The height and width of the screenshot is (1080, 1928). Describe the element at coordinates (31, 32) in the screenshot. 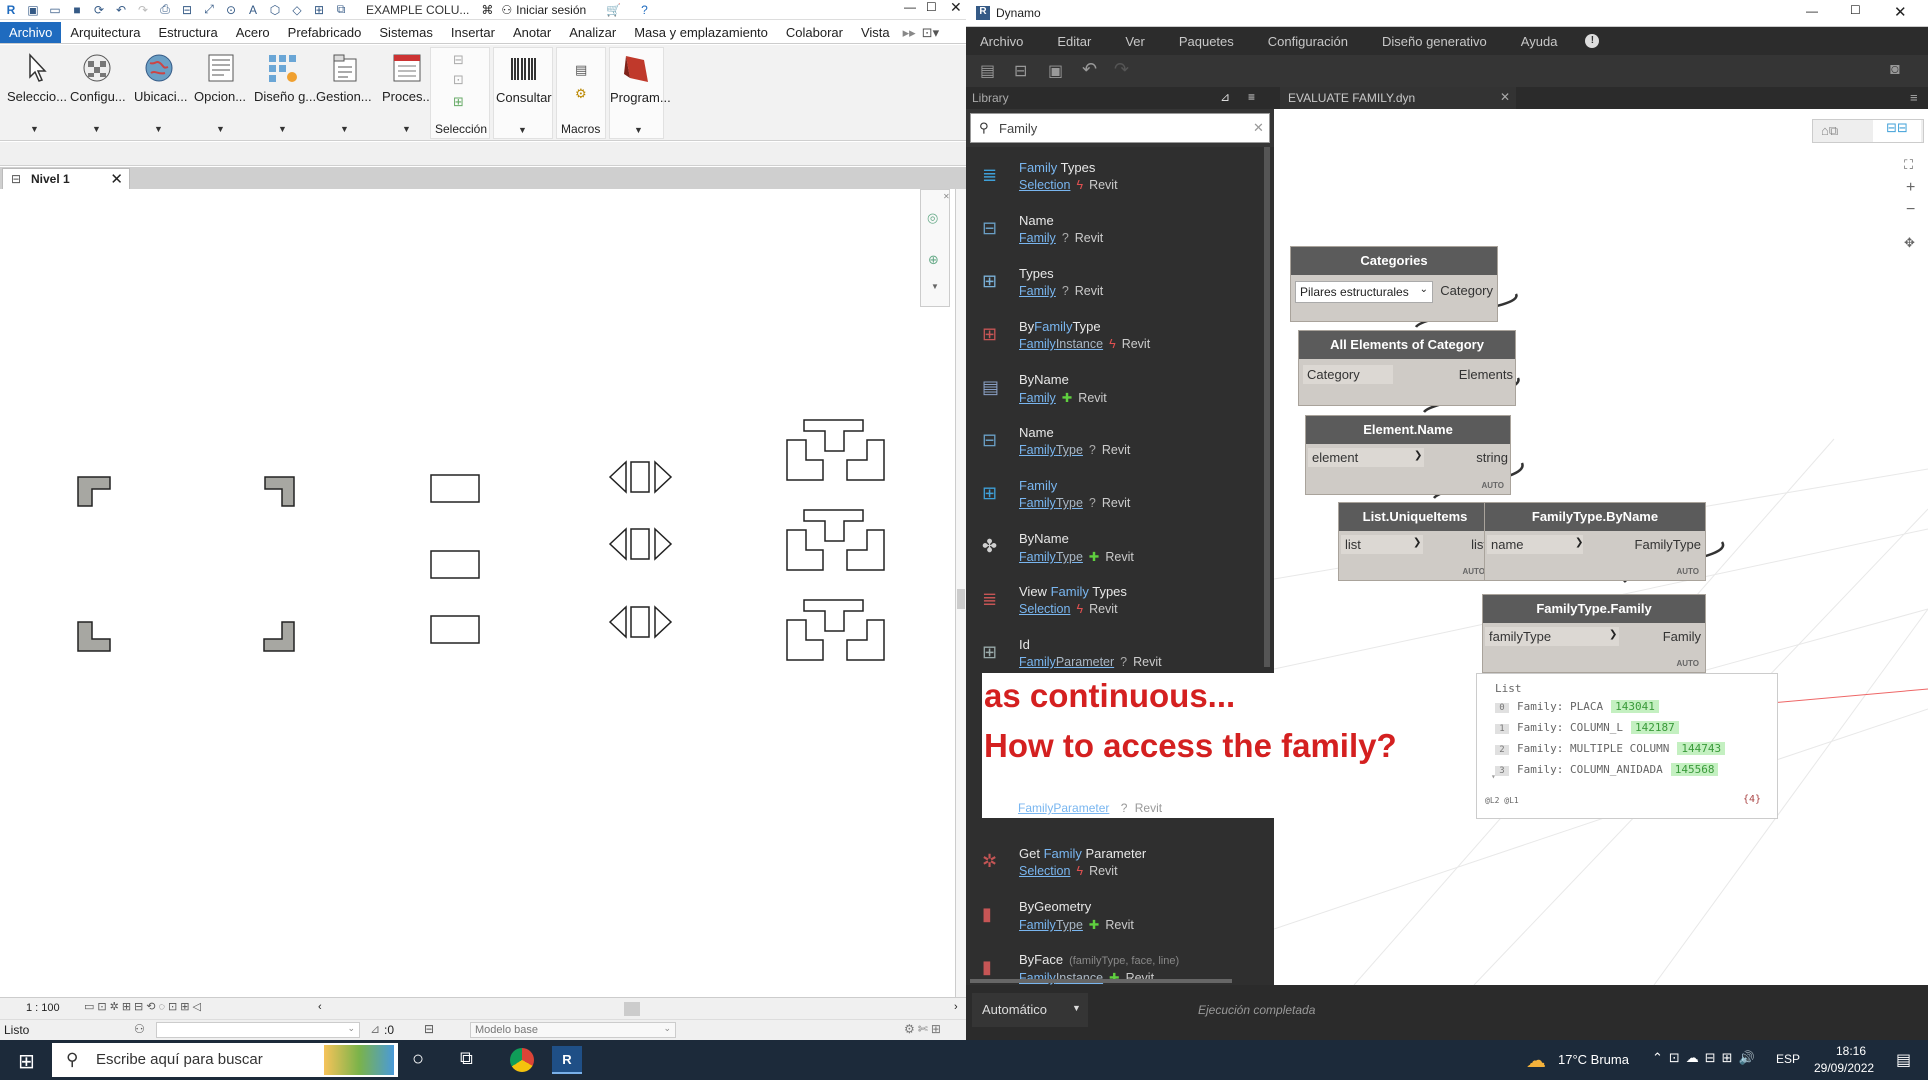

I see `tab-archivo: Archivo` at that location.